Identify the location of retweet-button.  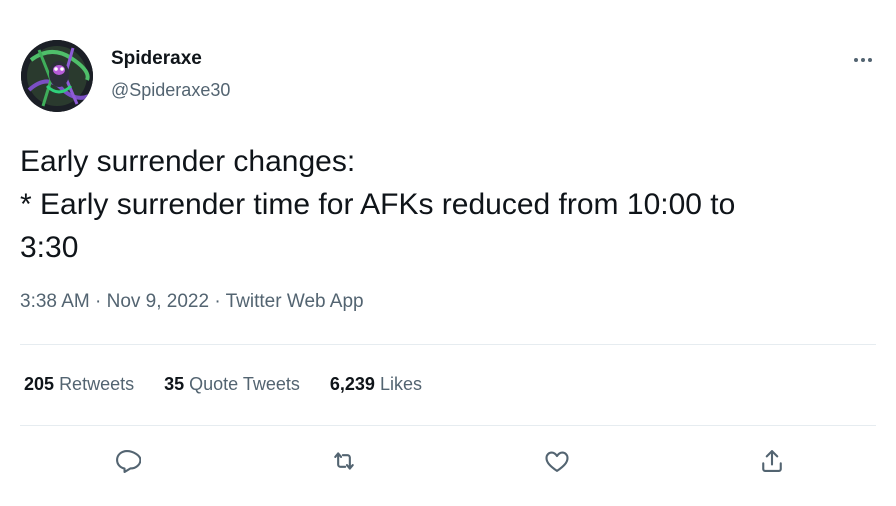
(344, 461).